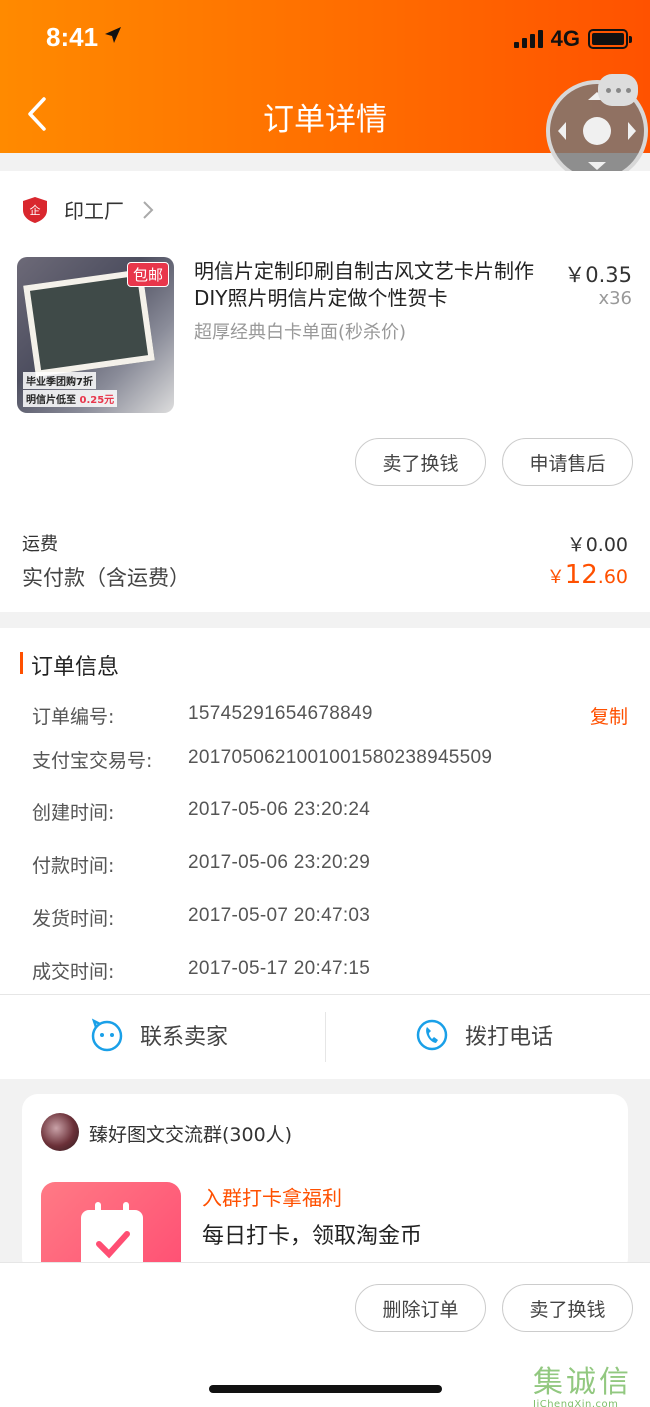 The height and width of the screenshot is (1407, 650). Describe the element at coordinates (107, 1035) in the screenshot. I see `chat-face-icon` at that location.